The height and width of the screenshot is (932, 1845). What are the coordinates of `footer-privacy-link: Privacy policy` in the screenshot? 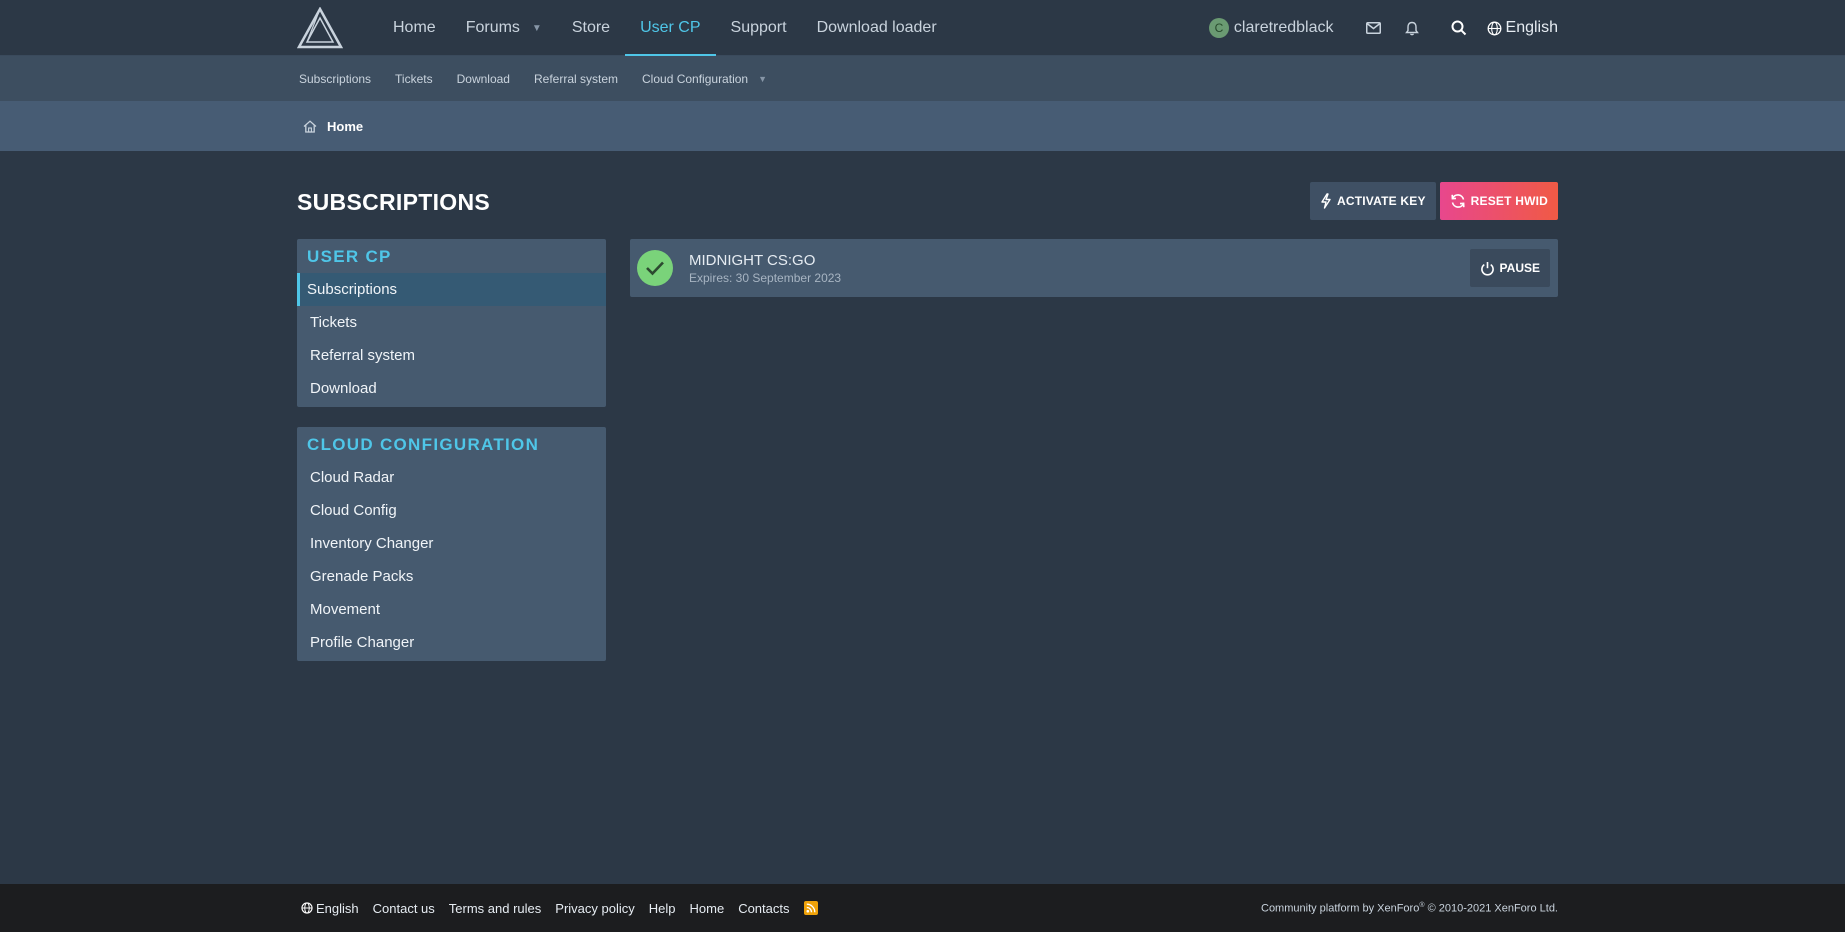 It's located at (594, 908).